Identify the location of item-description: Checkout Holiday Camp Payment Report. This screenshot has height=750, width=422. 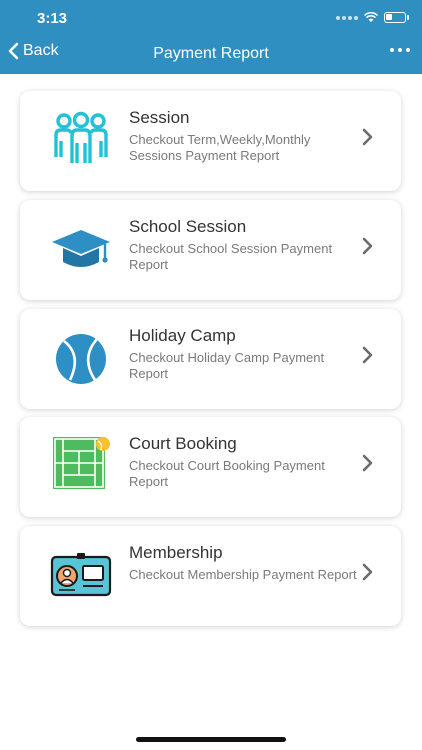
(227, 365).